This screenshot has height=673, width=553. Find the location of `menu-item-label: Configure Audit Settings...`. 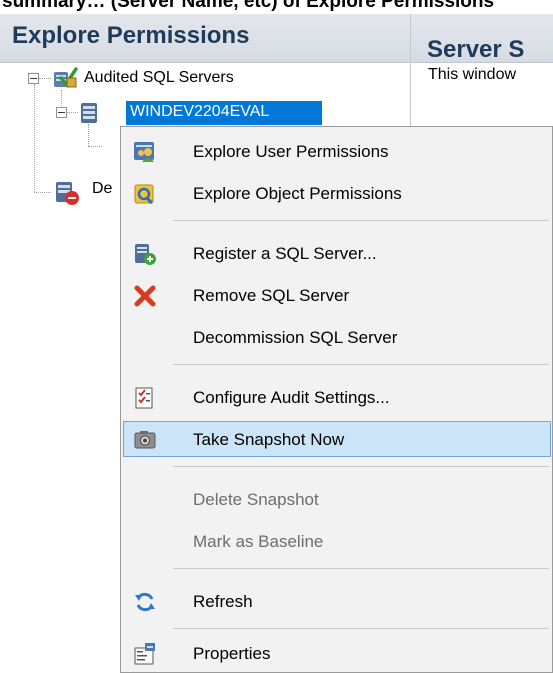

menu-item-label: Configure Audit Settings... is located at coordinates (291, 397).